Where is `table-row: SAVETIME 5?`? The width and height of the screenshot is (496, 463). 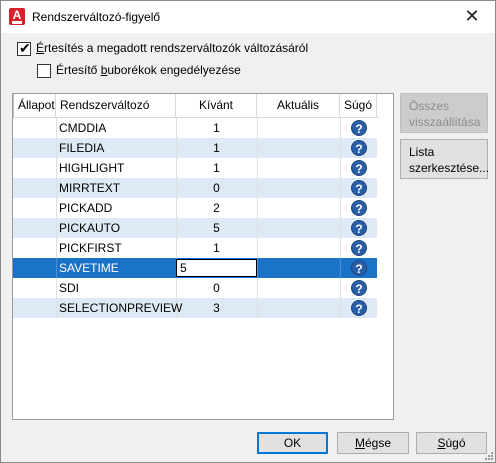
table-row: SAVETIME 5? is located at coordinates (195, 268).